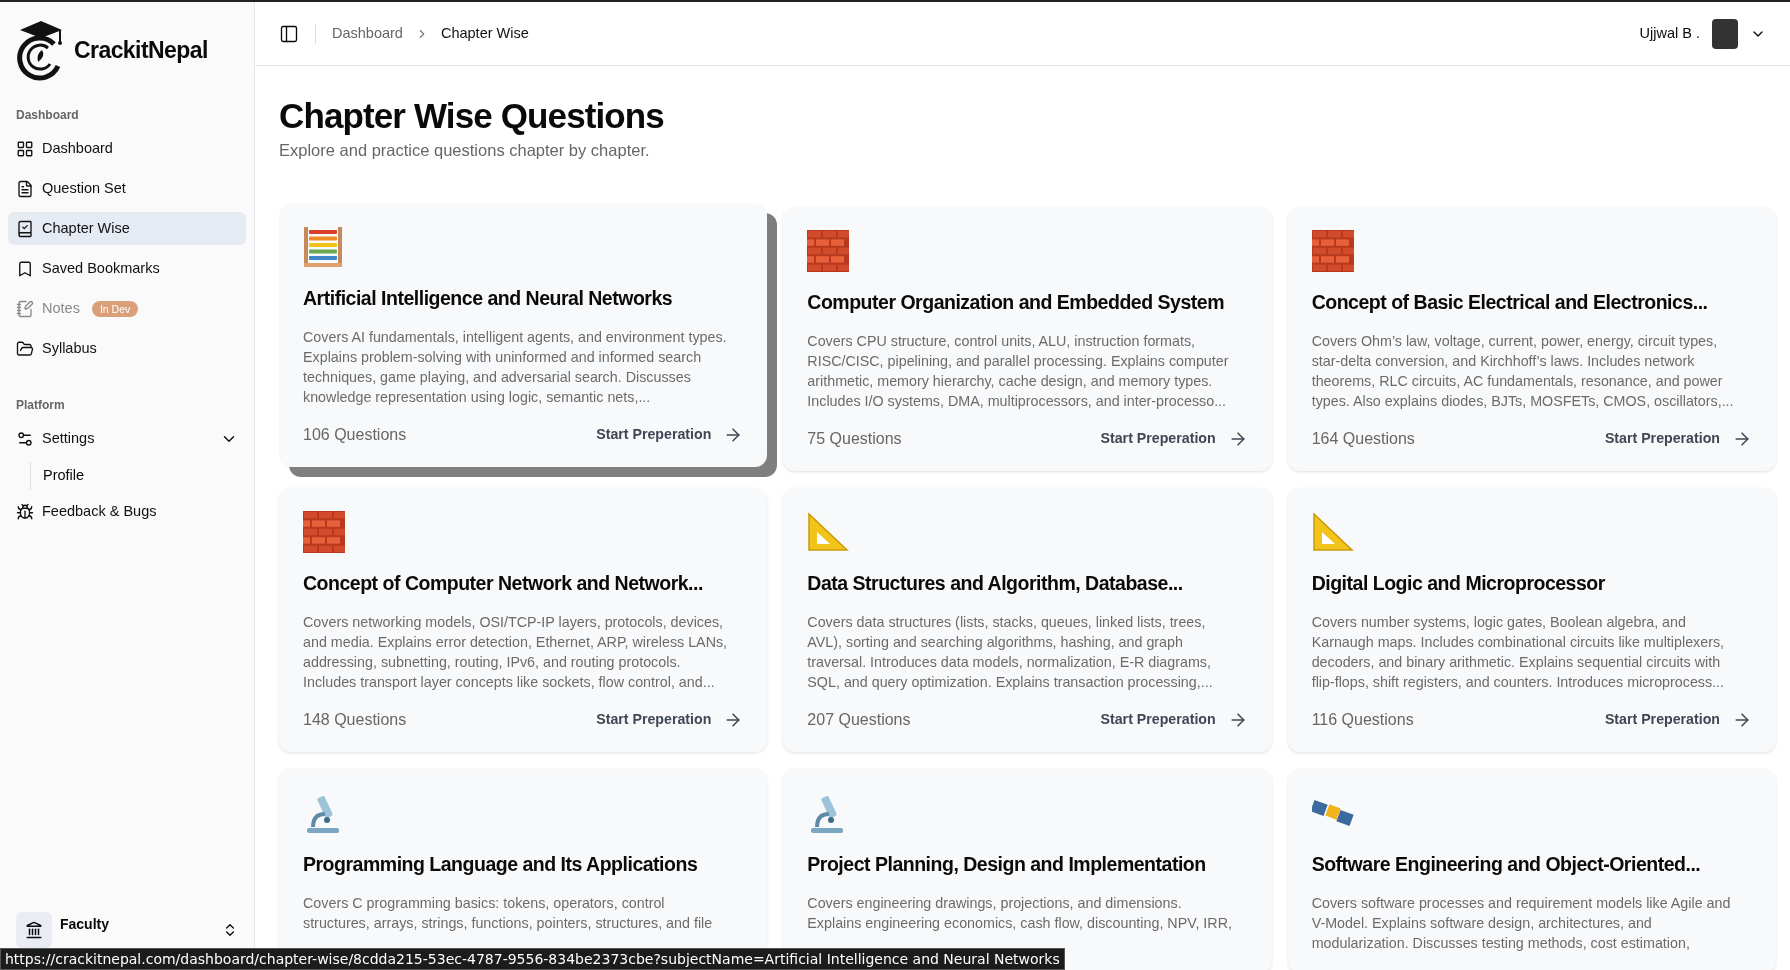  Describe the element at coordinates (472, 116) in the screenshot. I see `page-title: Chapter Wise Questions` at that location.